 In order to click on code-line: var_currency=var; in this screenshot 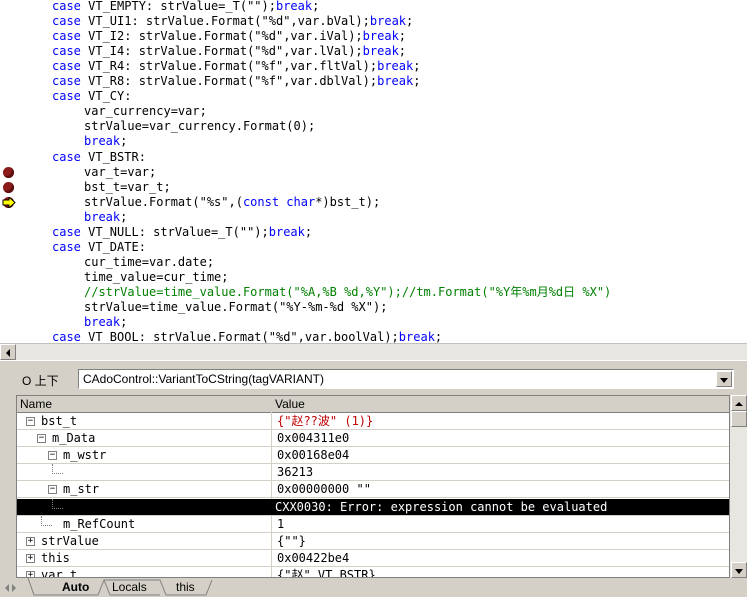, I will do `click(145, 111)`.